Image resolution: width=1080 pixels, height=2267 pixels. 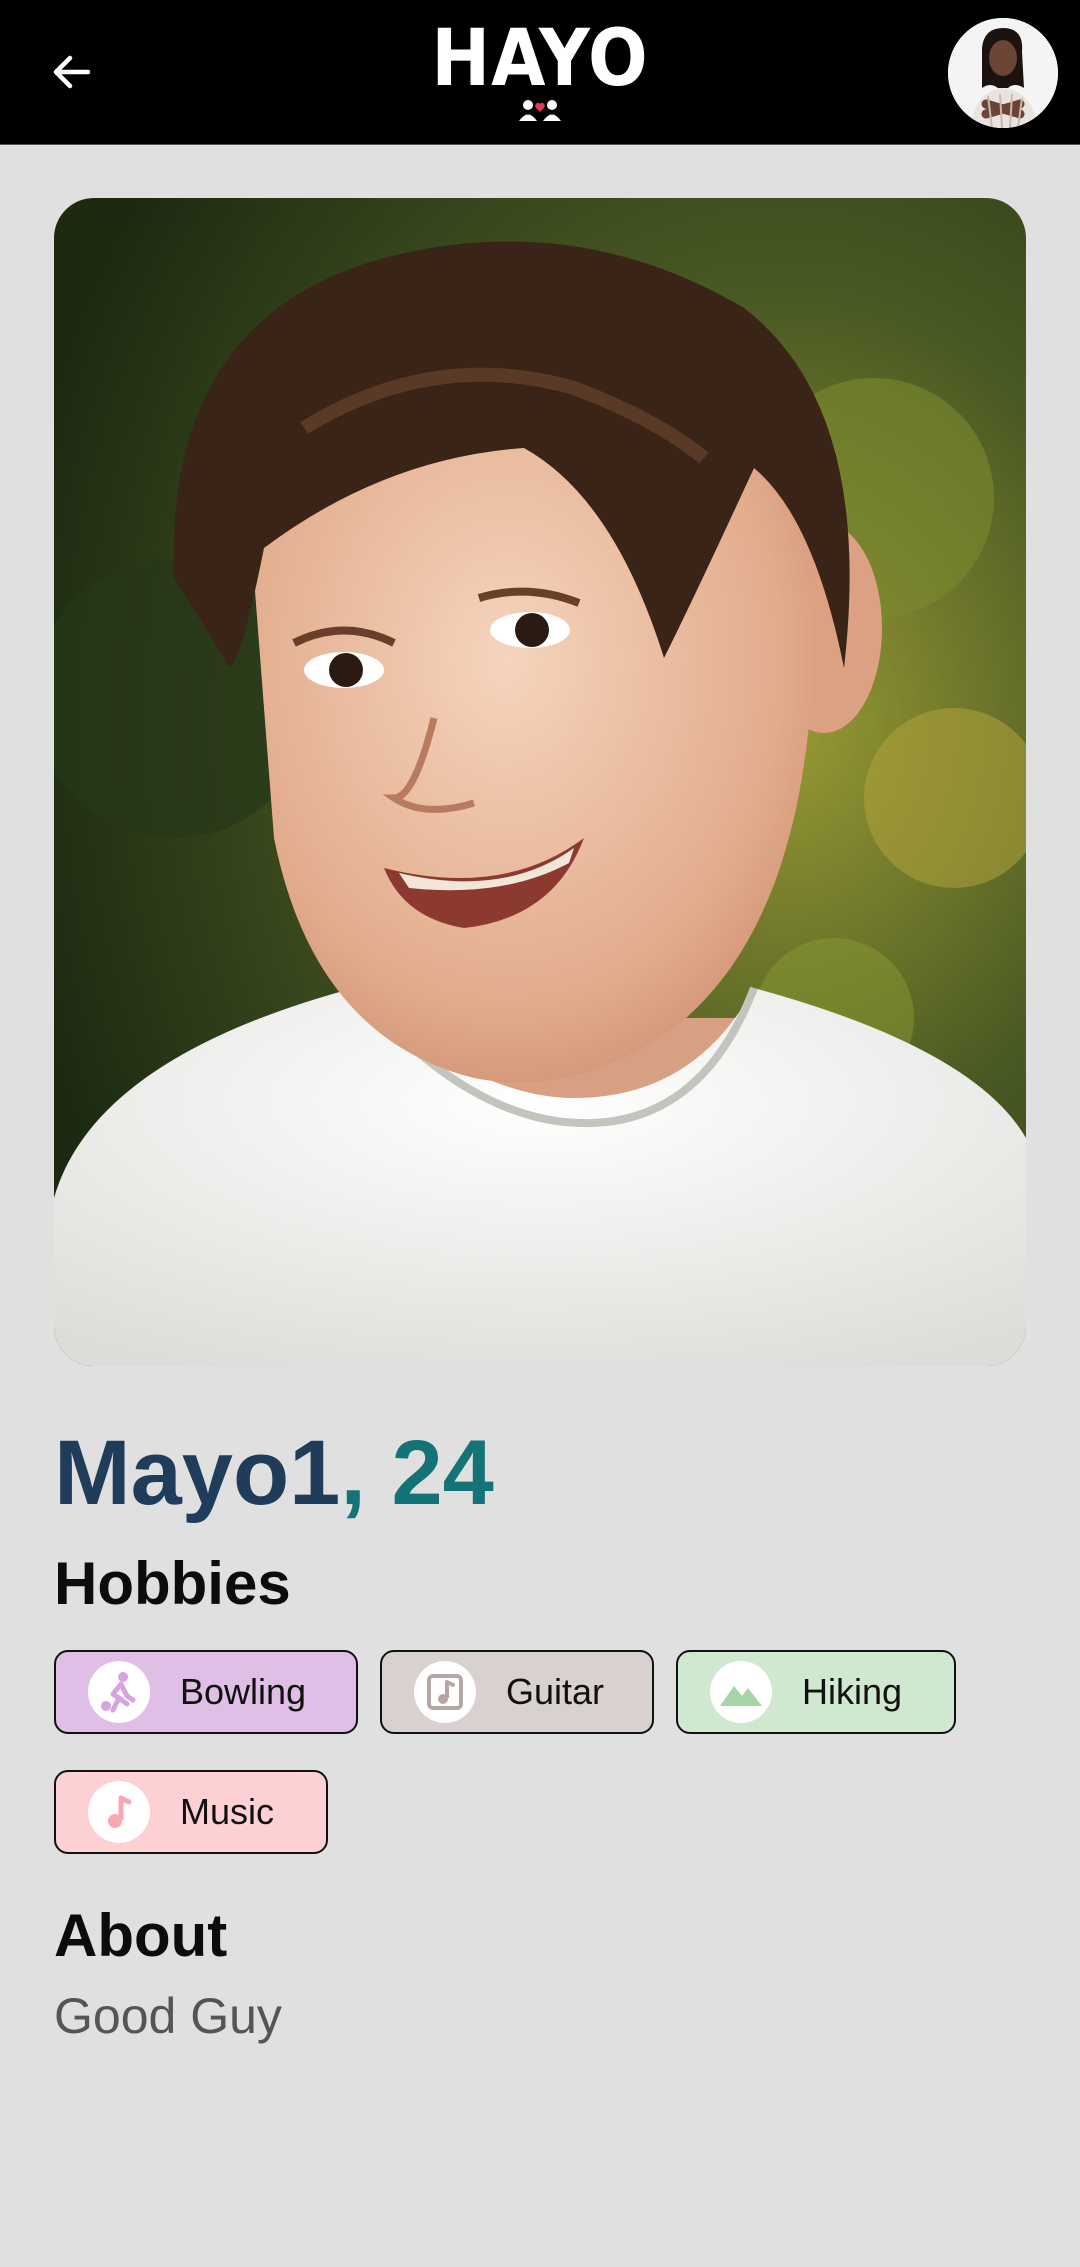 What do you see at coordinates (555, 1691) in the screenshot?
I see `hobby-label: Guitar` at bounding box center [555, 1691].